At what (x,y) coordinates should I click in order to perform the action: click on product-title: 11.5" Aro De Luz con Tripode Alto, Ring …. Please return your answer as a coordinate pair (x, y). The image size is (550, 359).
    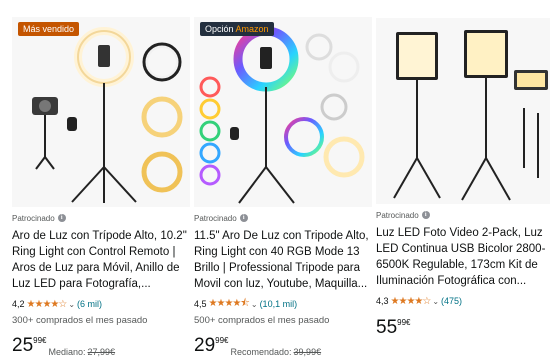
    Looking at the image, I should click on (283, 260).